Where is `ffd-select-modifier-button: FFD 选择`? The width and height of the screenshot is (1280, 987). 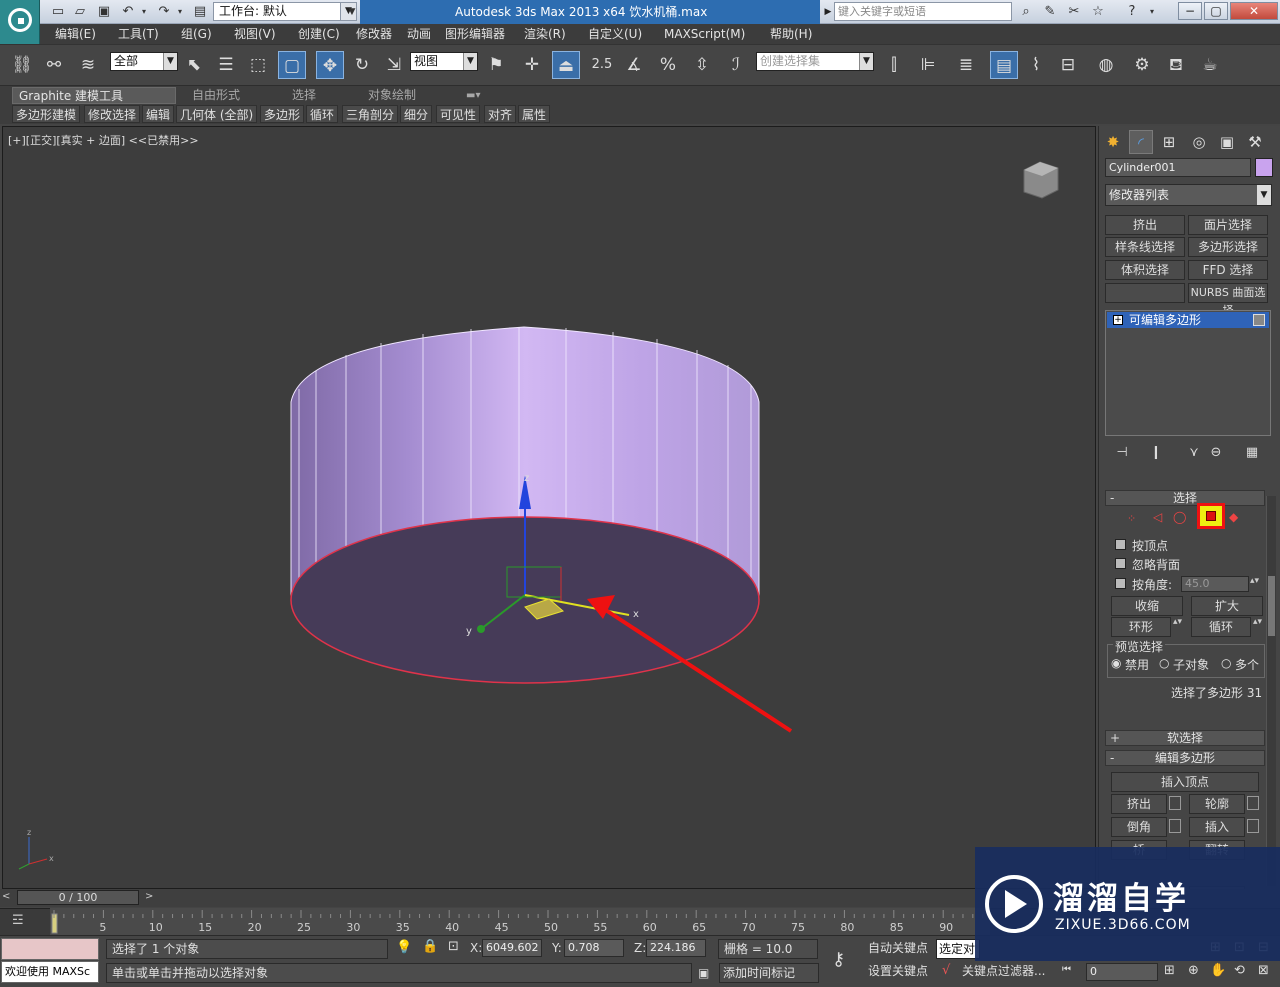 ffd-select-modifier-button: FFD 选择 is located at coordinates (1228, 270).